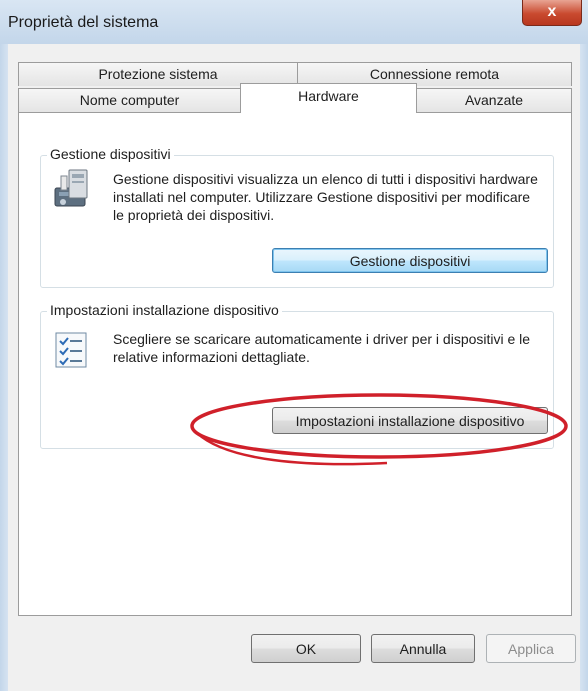 The image size is (588, 691). I want to click on window-frame-left, so click(4, 367).